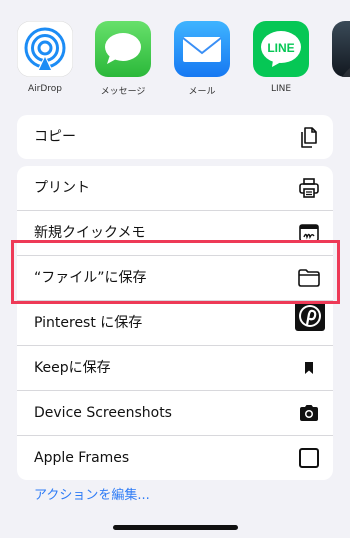 The image size is (350, 538). Describe the element at coordinates (90, 233) in the screenshot. I see `row-label: 新規クイックメモ` at that location.